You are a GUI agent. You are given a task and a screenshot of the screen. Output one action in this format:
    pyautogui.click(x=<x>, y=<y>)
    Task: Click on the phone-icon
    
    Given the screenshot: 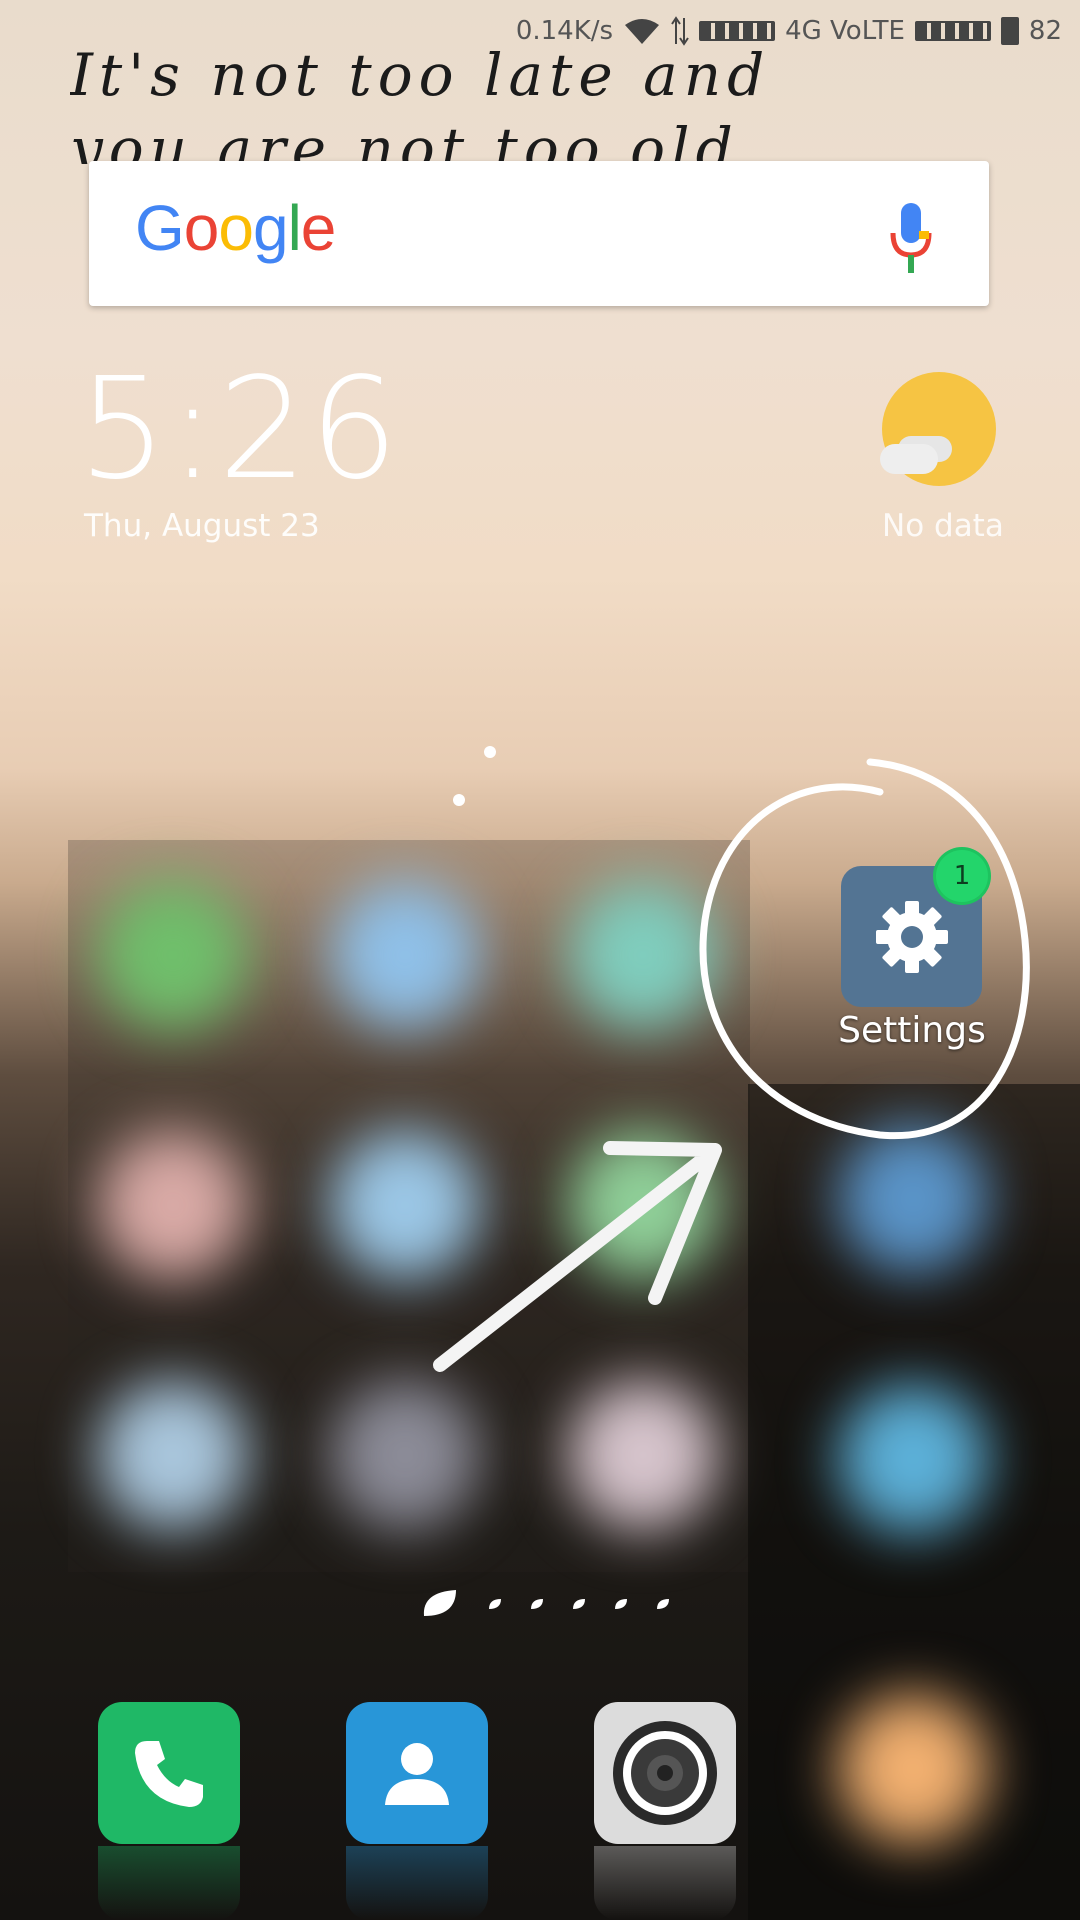 What is the action you would take?
    pyautogui.click(x=169, y=1774)
    